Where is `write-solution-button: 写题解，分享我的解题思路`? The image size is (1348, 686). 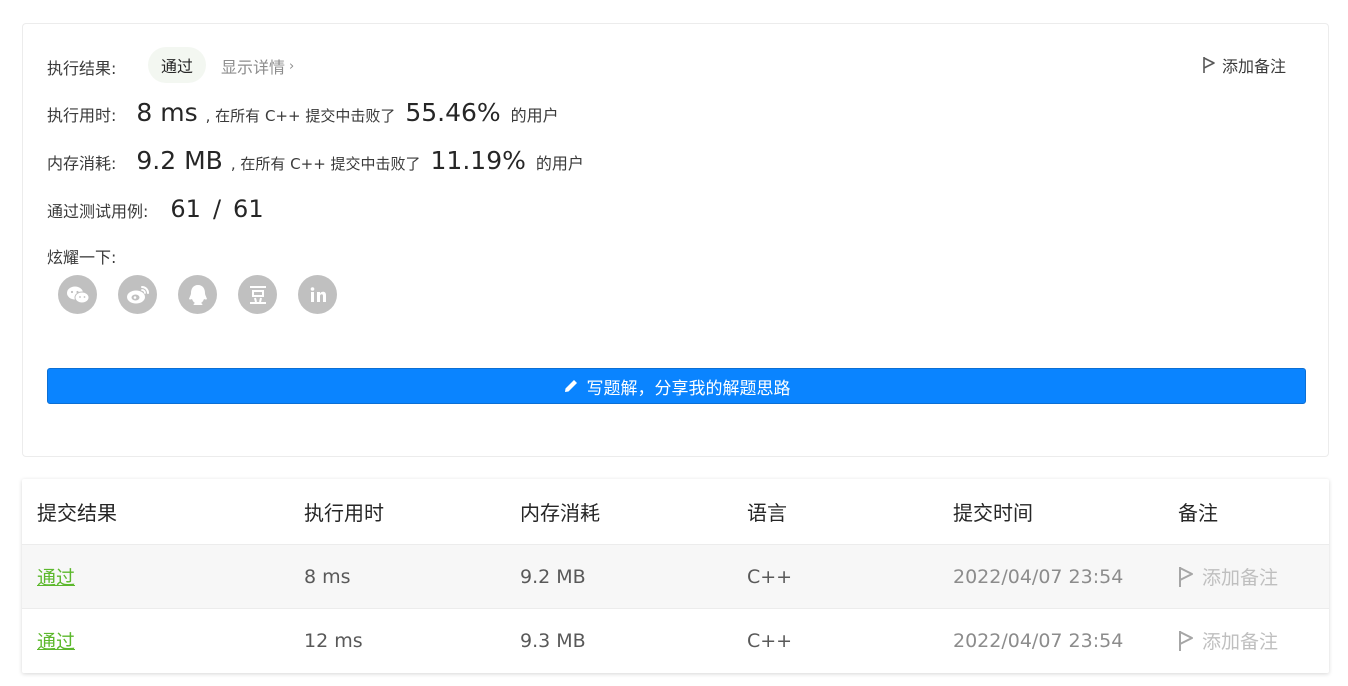 write-solution-button: 写题解，分享我的解题思路 is located at coordinates (676, 386).